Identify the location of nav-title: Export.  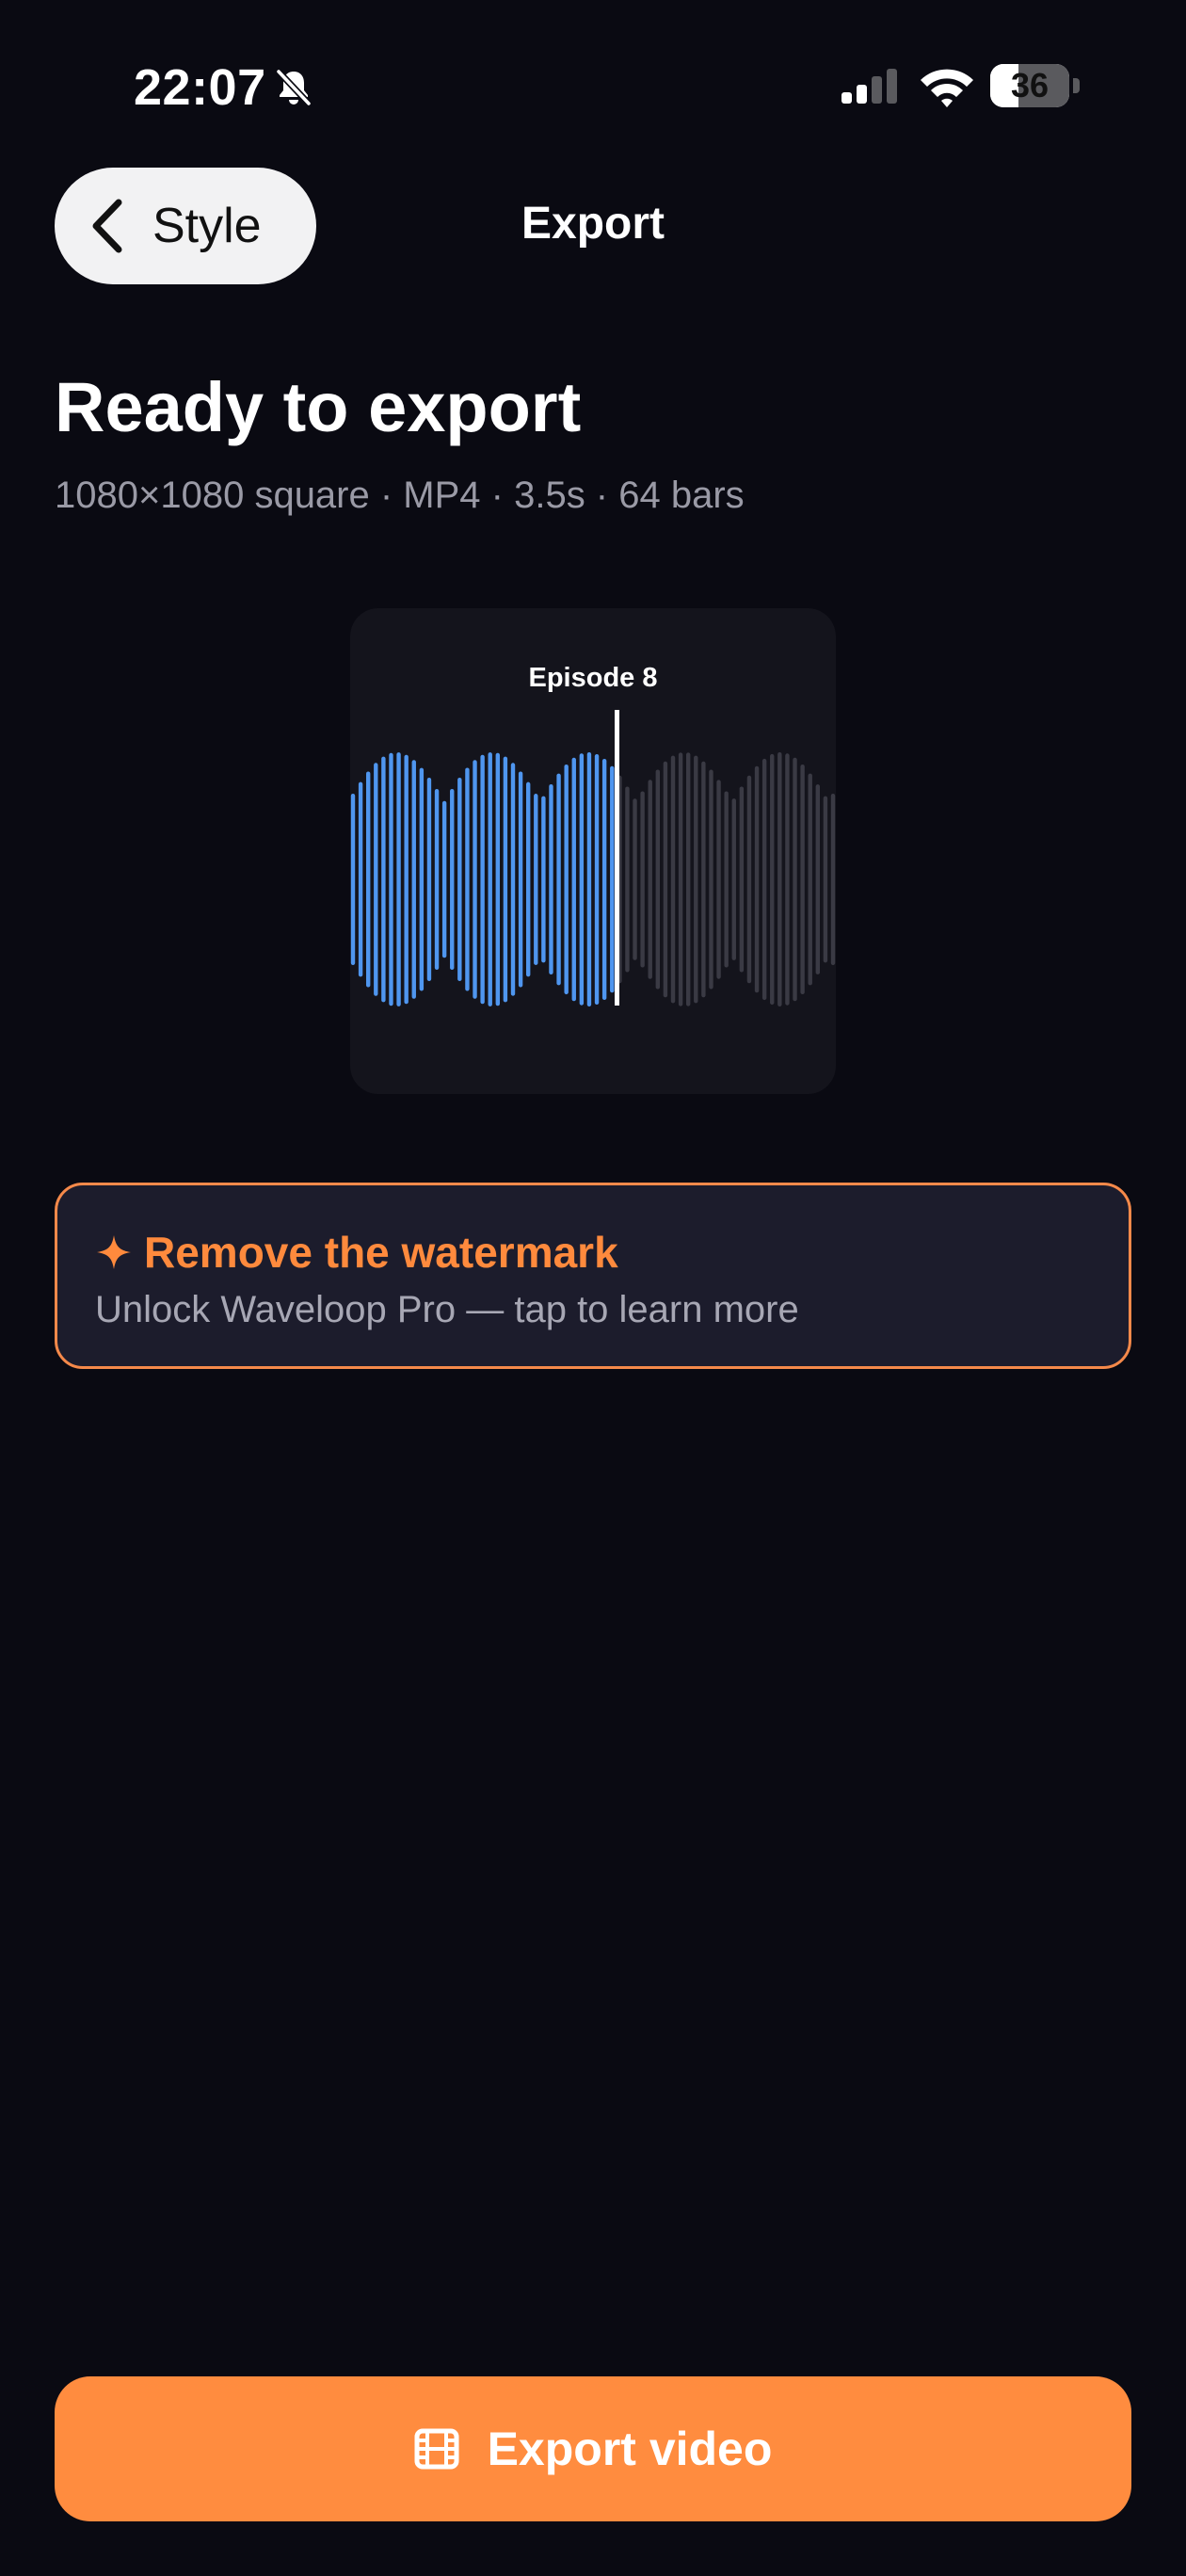
(593, 224).